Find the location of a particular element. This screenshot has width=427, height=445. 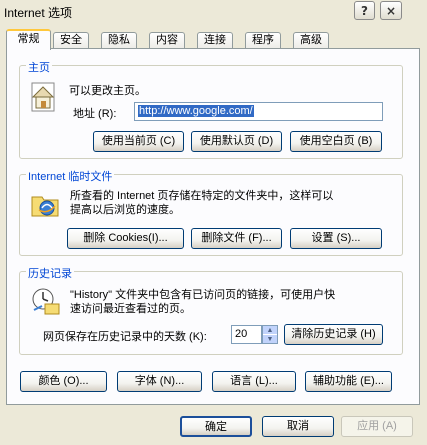

tab-advanced: 高级 is located at coordinates (311, 40).